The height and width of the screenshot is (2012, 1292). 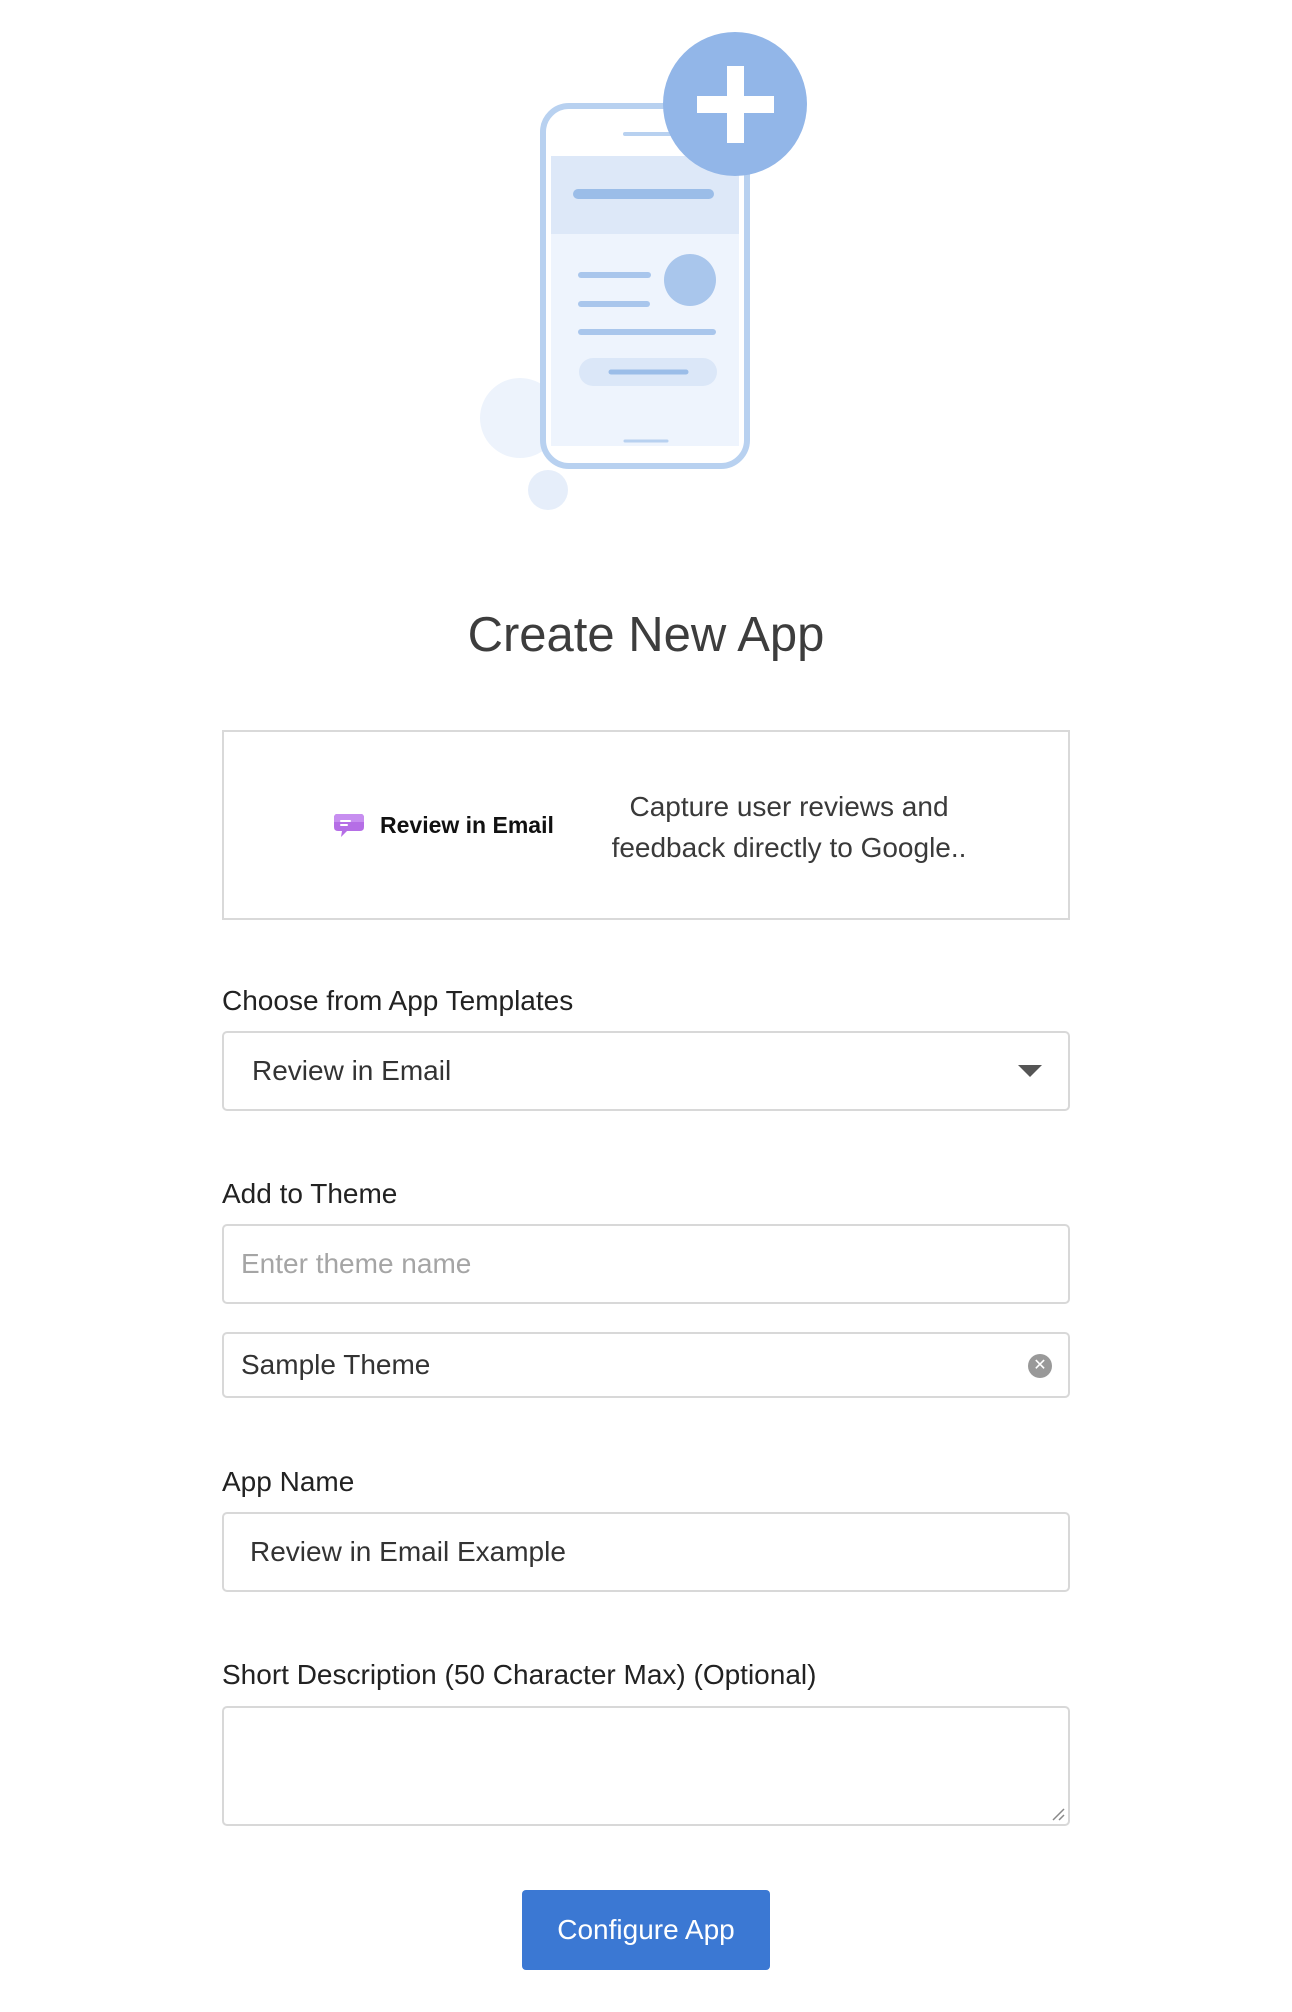 I want to click on short-description-field, so click(x=646, y=1766).